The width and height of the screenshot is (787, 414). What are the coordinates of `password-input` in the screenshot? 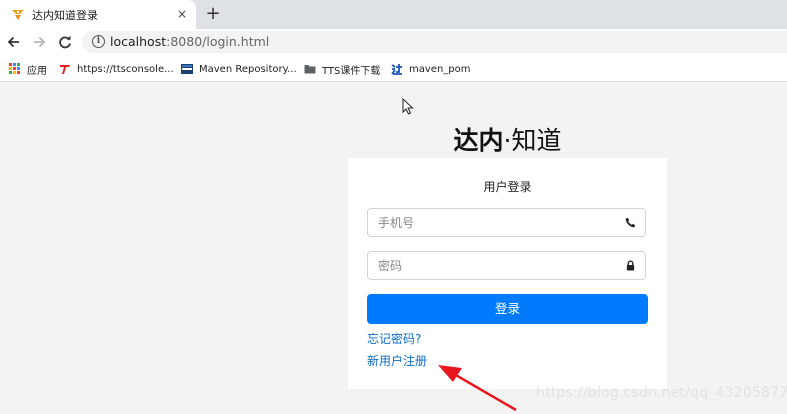 It's located at (498, 265).